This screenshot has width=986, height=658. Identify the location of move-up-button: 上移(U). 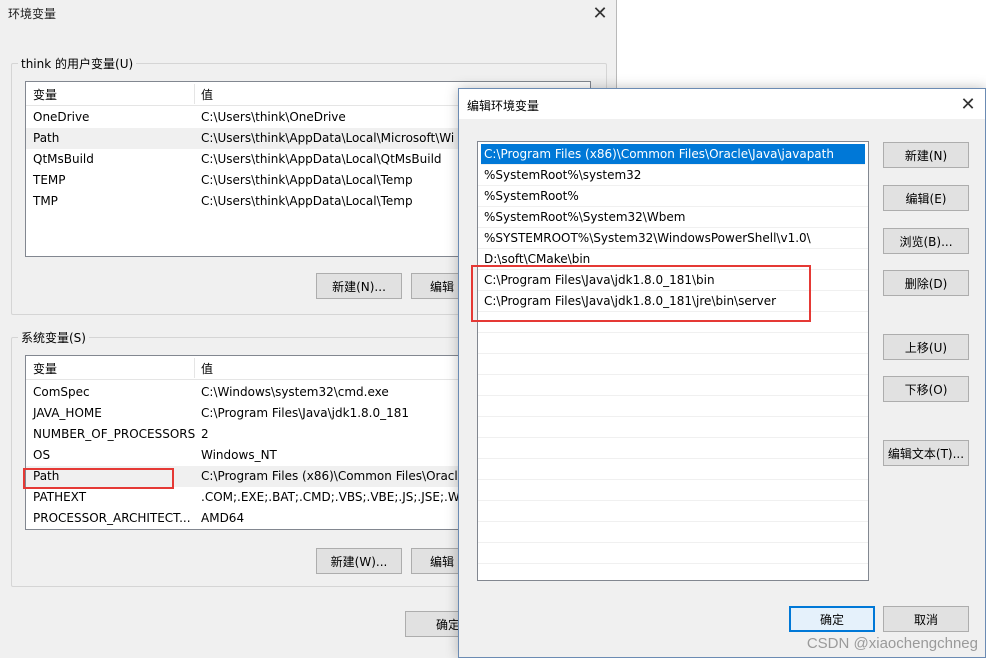
(926, 347).